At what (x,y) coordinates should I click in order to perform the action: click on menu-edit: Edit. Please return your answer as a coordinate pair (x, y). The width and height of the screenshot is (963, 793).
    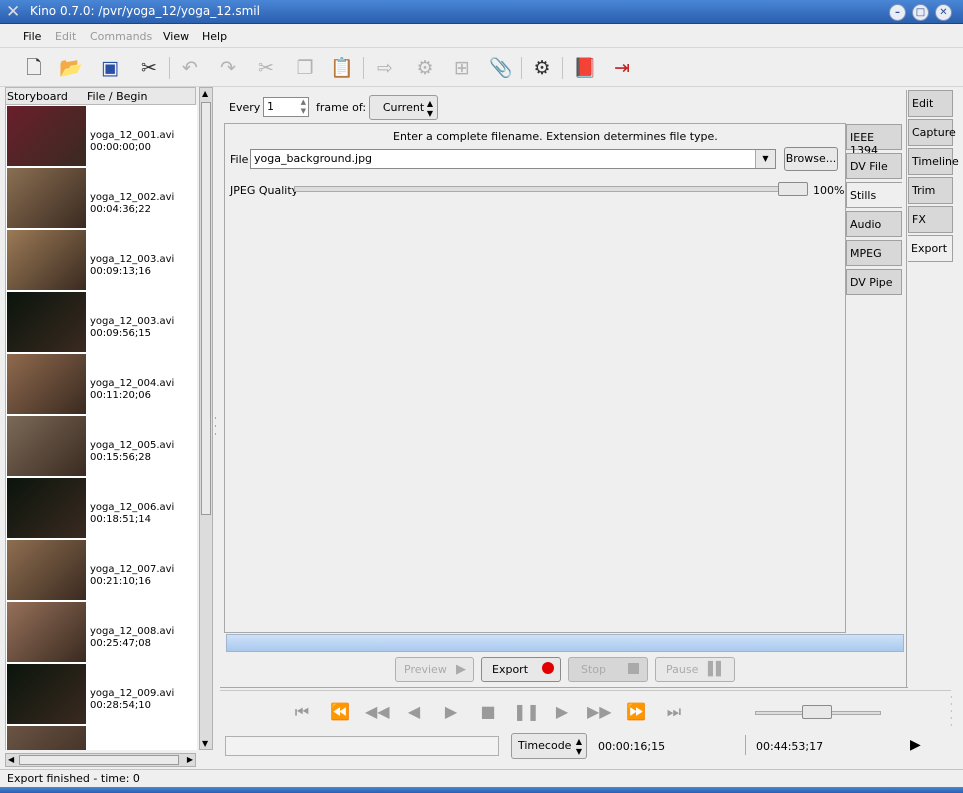
    Looking at the image, I should click on (65, 36).